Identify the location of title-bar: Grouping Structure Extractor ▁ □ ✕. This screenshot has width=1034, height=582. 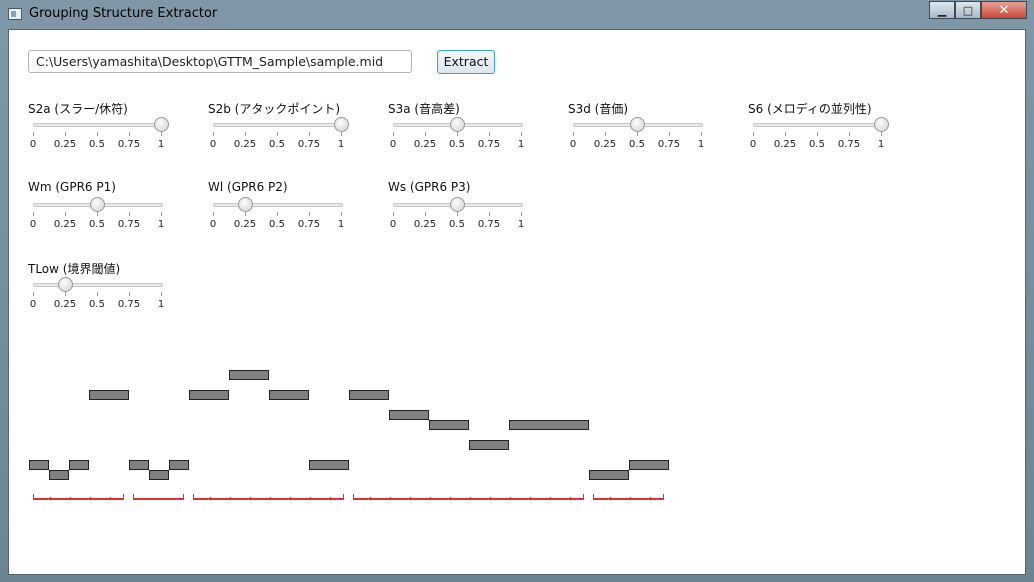
(517, 14).